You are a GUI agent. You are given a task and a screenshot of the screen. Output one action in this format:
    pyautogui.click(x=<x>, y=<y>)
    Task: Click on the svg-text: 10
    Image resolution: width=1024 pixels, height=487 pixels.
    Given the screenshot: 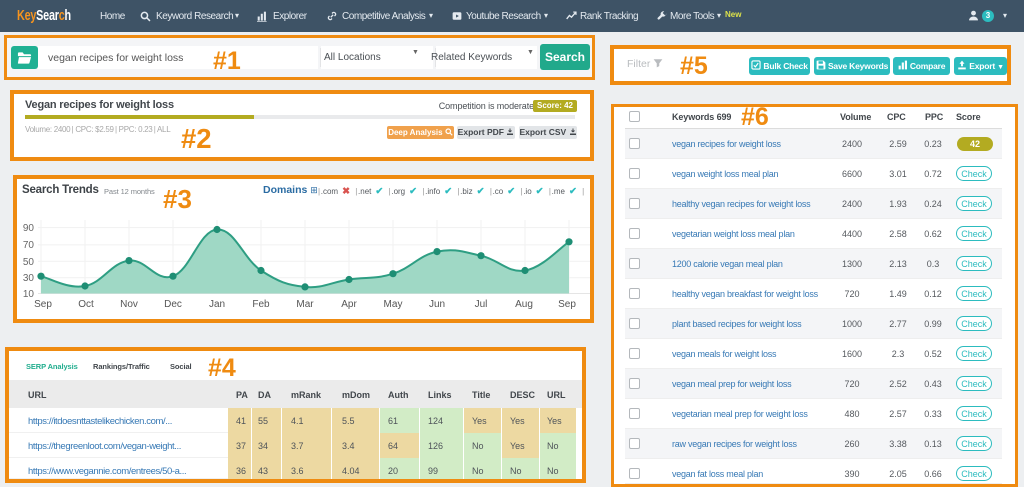 What is the action you would take?
    pyautogui.click(x=29, y=294)
    